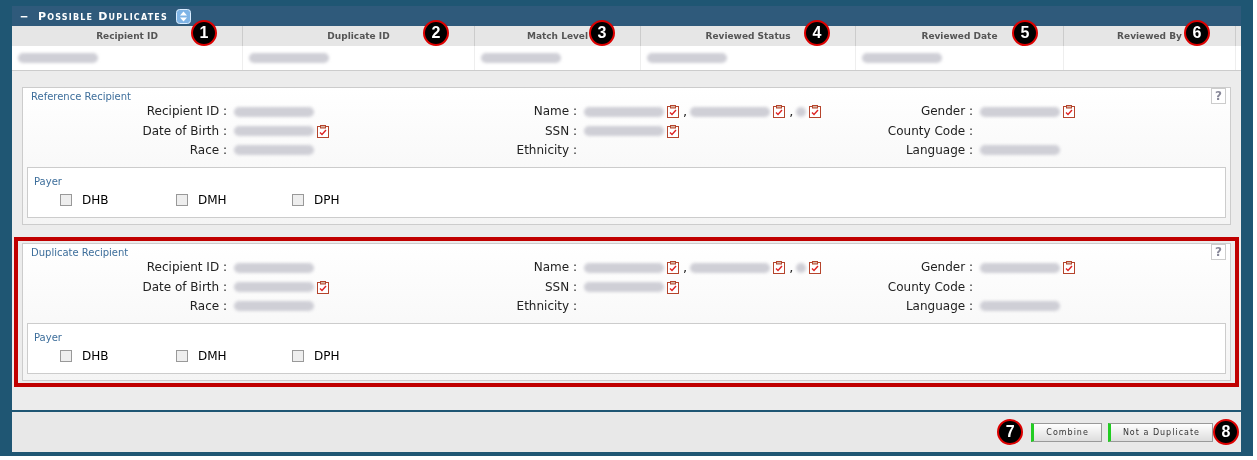 Image resolution: width=1257 pixels, height=460 pixels. Describe the element at coordinates (1066, 432) in the screenshot. I see `action-button: Combine` at that location.